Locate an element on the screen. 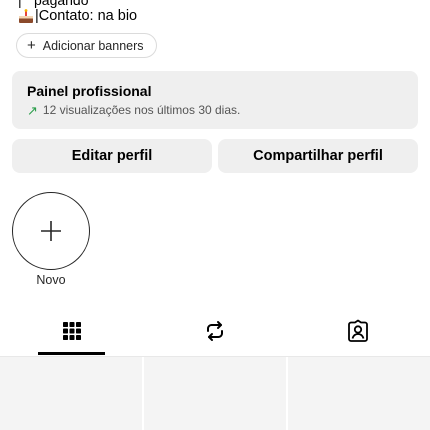  repost-icon is located at coordinates (214, 331).